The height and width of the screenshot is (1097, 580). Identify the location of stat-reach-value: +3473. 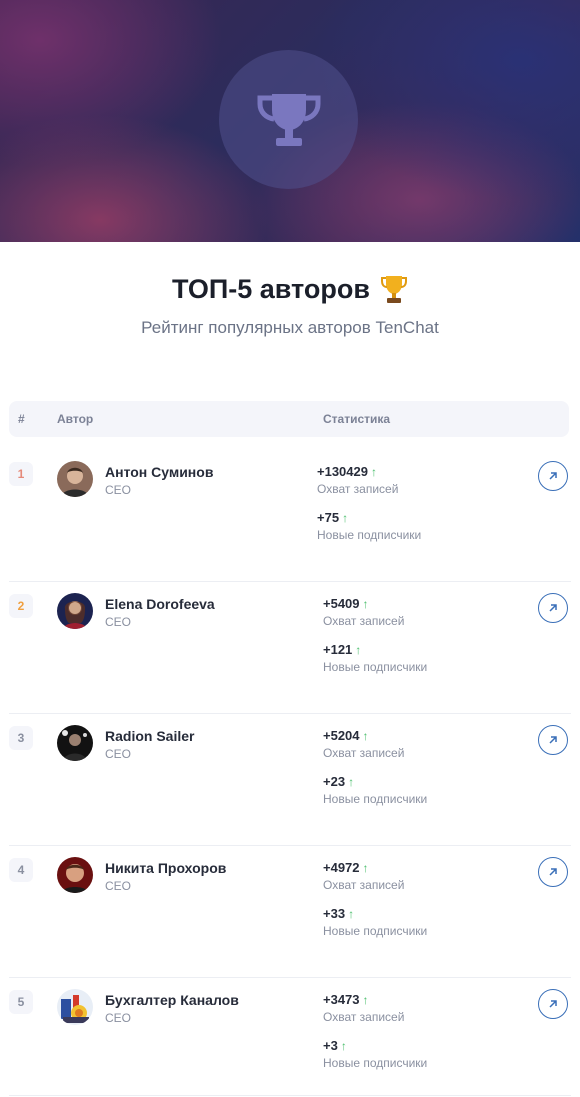
(341, 999).